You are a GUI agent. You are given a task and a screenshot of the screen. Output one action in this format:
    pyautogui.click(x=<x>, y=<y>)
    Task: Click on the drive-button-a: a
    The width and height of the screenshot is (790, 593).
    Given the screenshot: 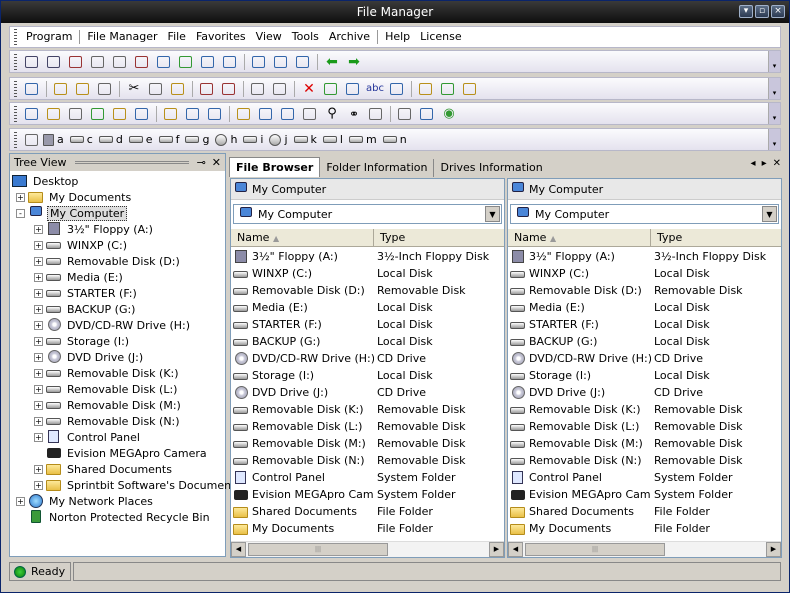 What is the action you would take?
    pyautogui.click(x=53, y=139)
    